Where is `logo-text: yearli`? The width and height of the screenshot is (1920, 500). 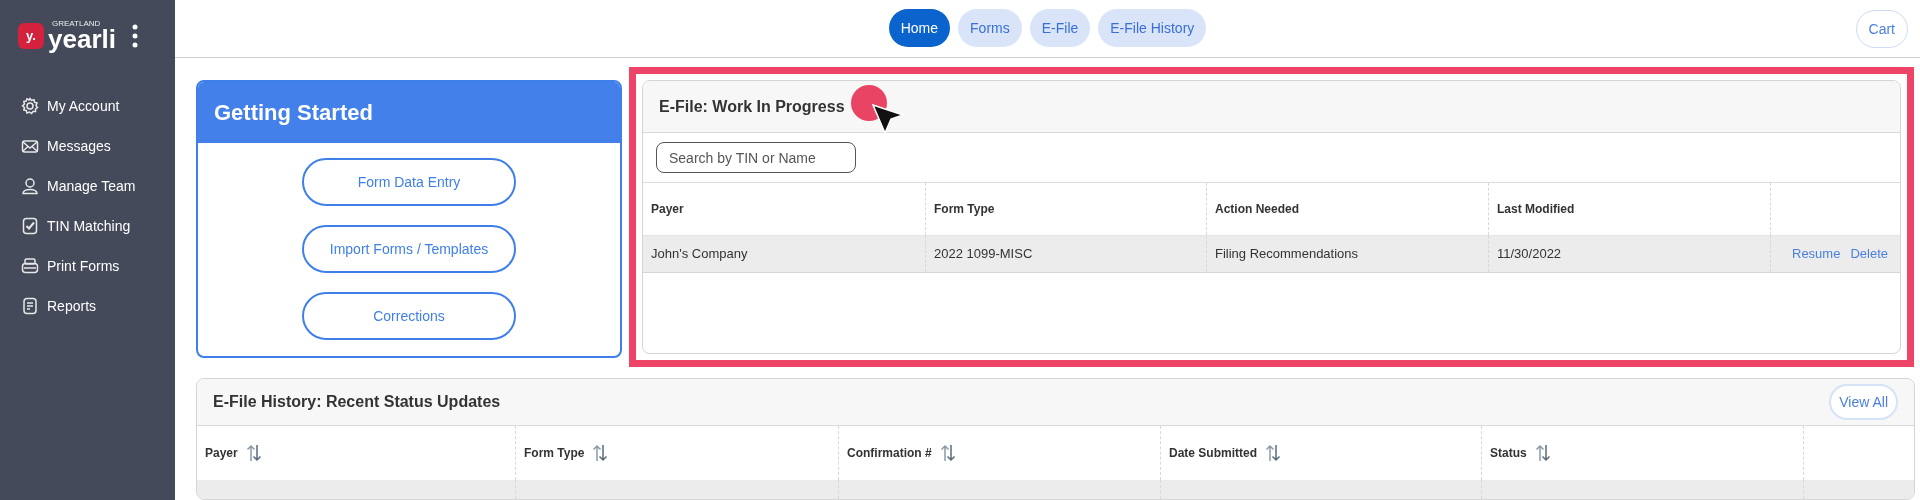
logo-text: yearli is located at coordinates (82, 38).